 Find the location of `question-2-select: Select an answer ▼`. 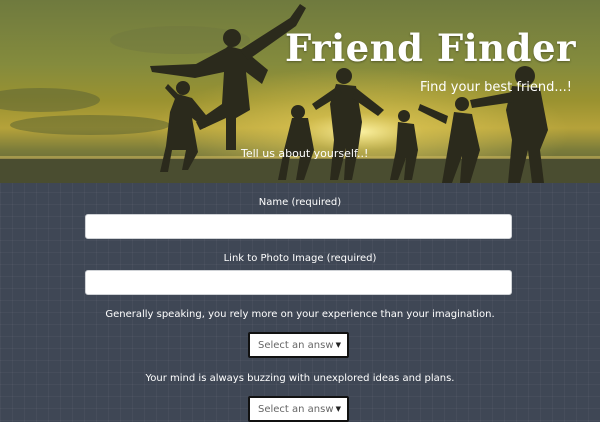

question-2-select: Select an answer ▼ is located at coordinates (298, 409).